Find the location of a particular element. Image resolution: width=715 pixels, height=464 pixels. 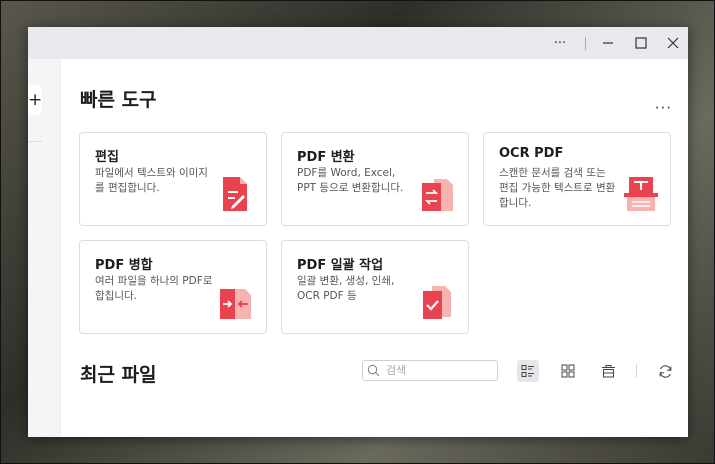

list-view-button is located at coordinates (528, 371).